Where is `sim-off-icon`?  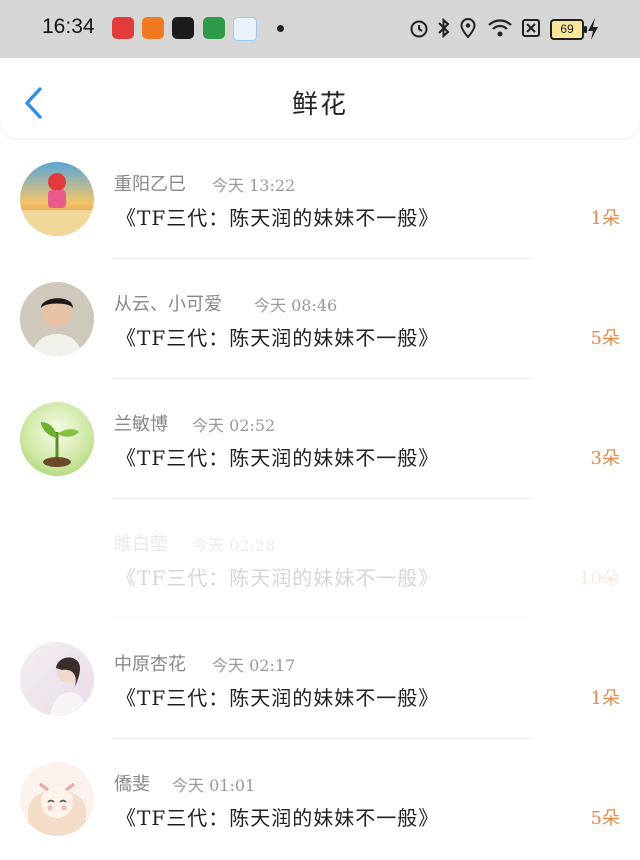 sim-off-icon is located at coordinates (531, 28).